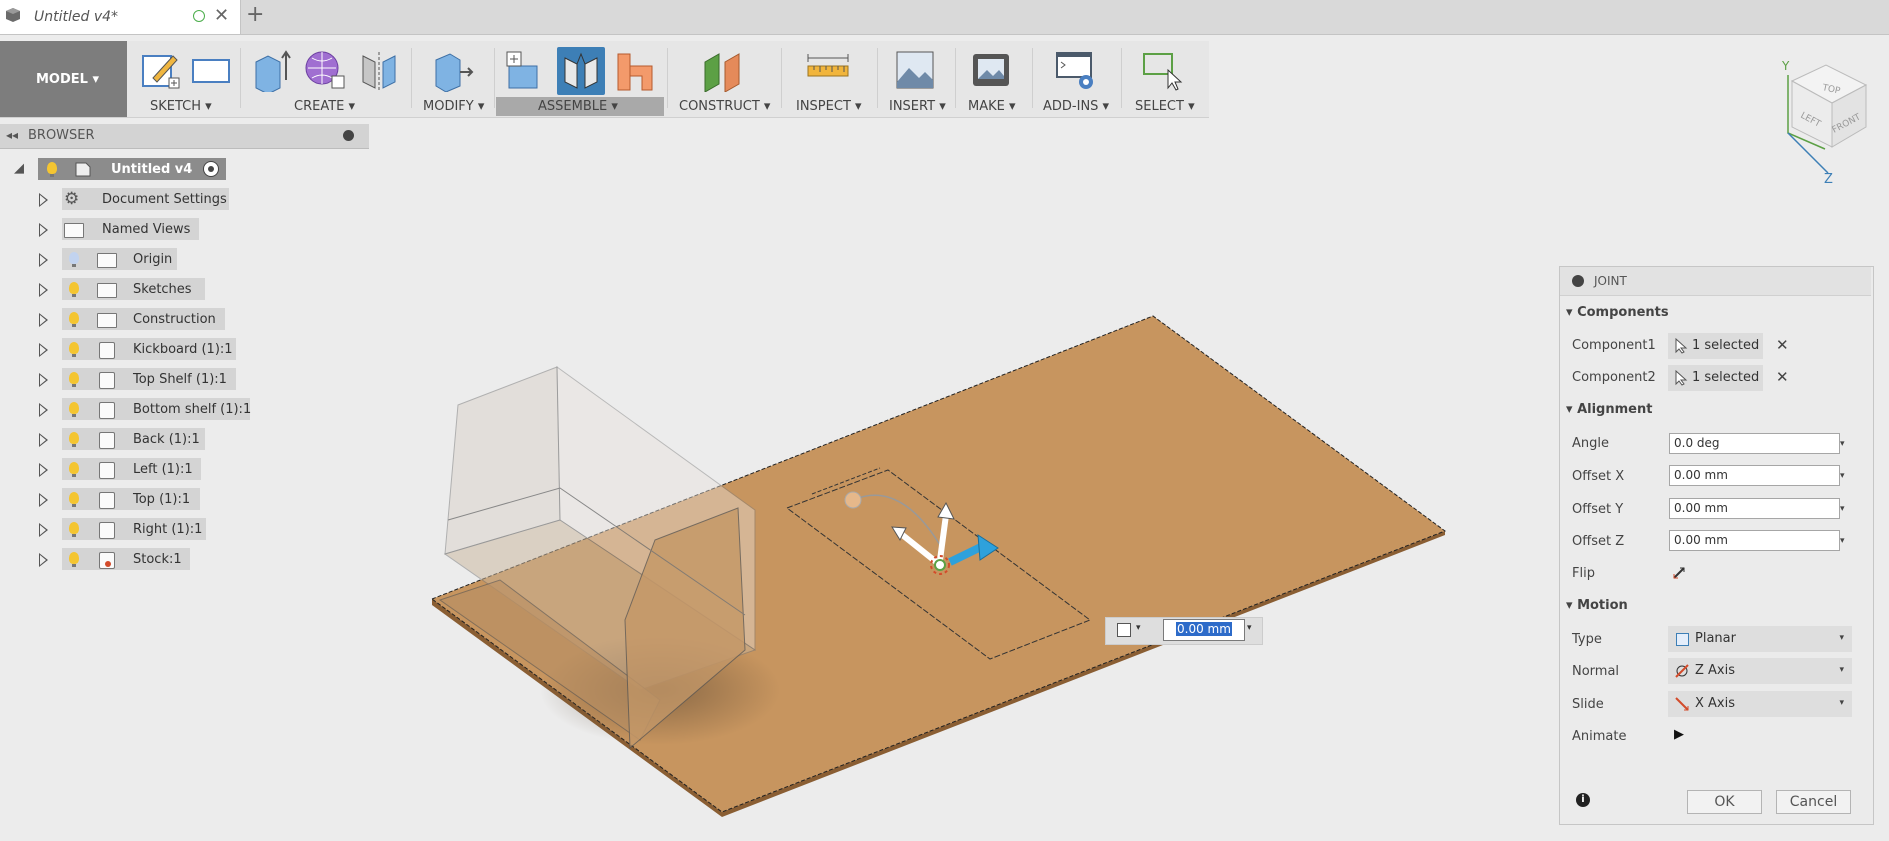 The image size is (1889, 841). What do you see at coordinates (120, 470) in the screenshot?
I see `tree-item-left: Left (1):1` at bounding box center [120, 470].